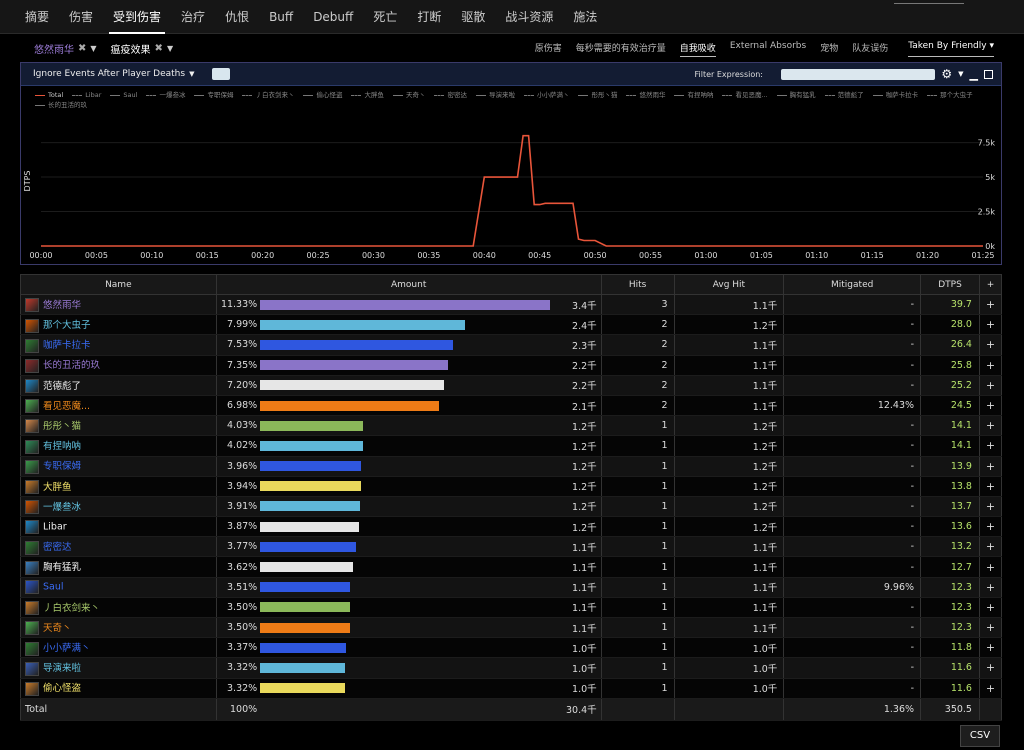  What do you see at coordinates (637, 284) in the screenshot?
I see `col-hits: Hits` at bounding box center [637, 284].